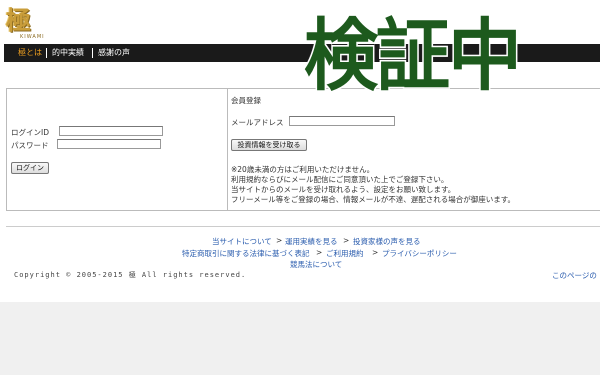 The height and width of the screenshot is (375, 600). What do you see at coordinates (373, 199) in the screenshot?
I see `note-free-mail: フリーメール等をご登録の場合、情報メールが不達、遅配される場合が御座います。` at bounding box center [373, 199].